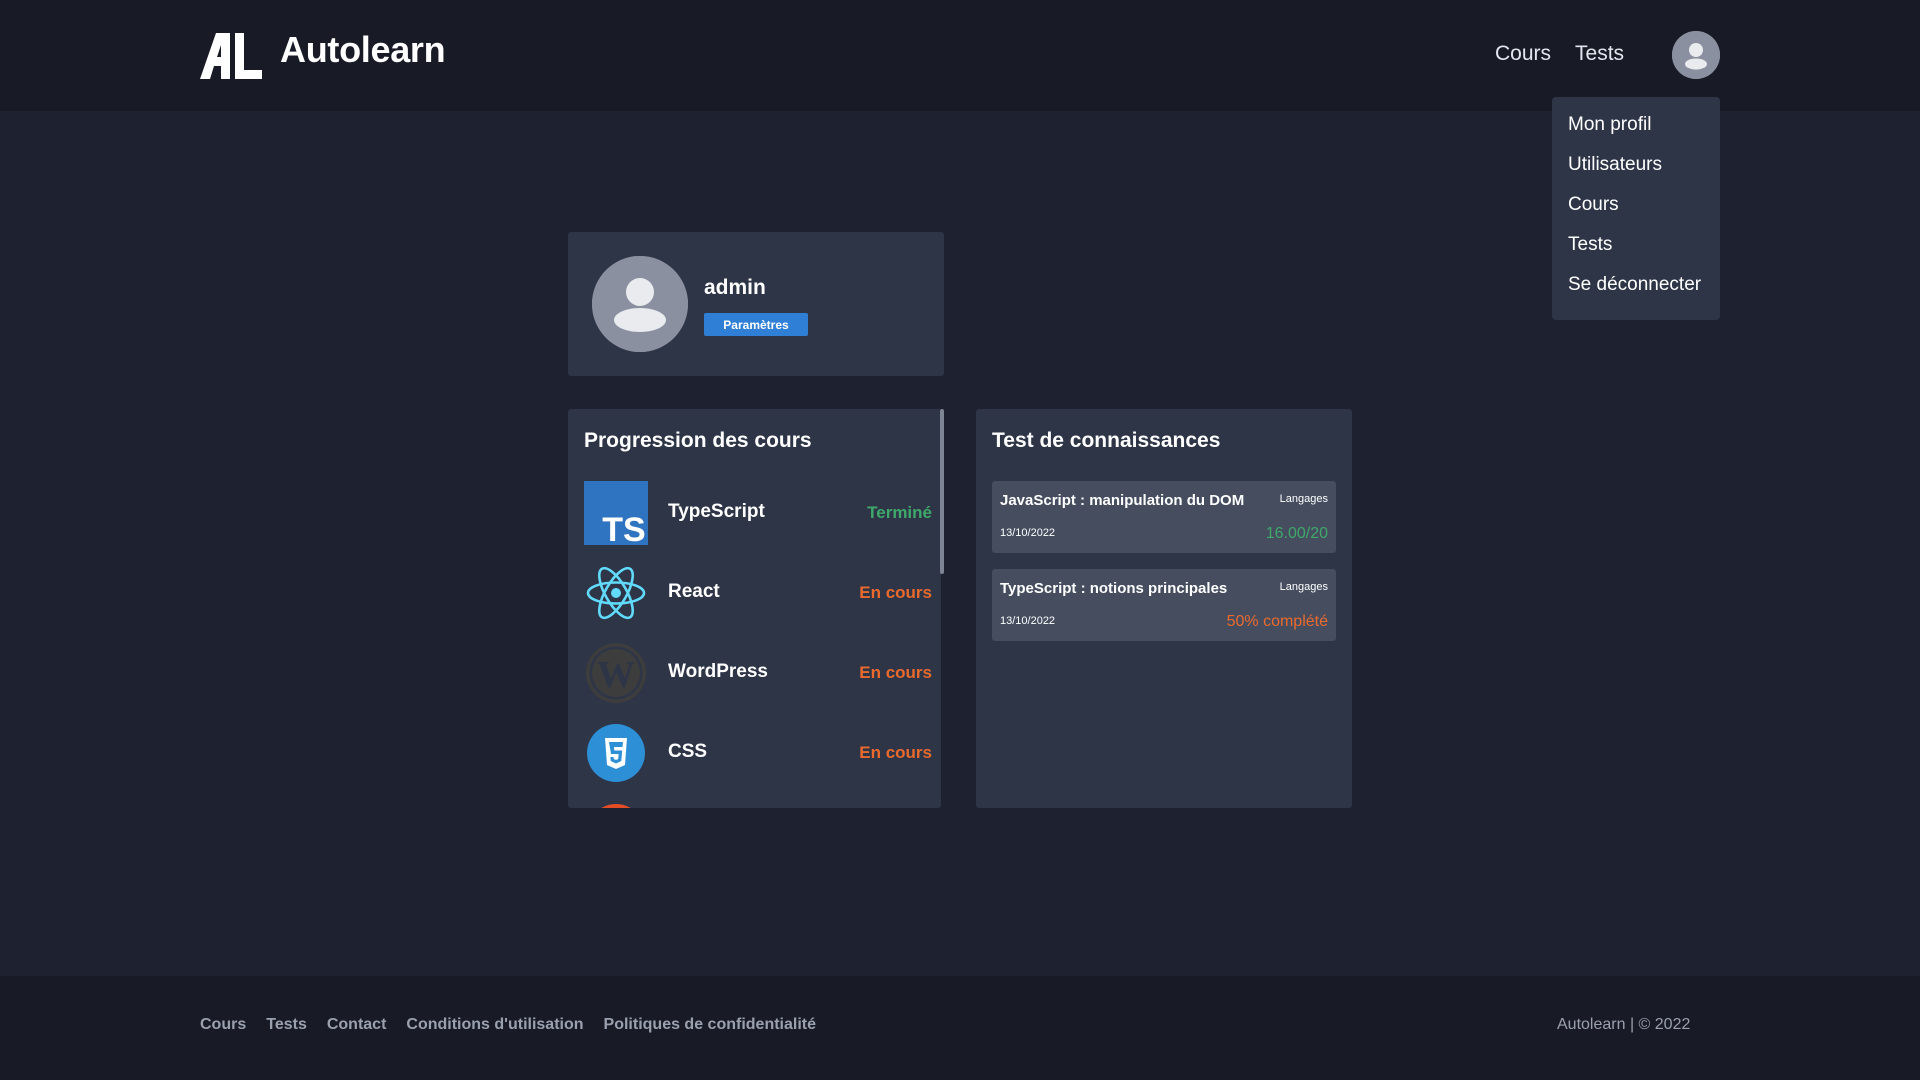 The width and height of the screenshot is (1920, 1080). What do you see at coordinates (1636, 175) in the screenshot?
I see `menu-item-users: Utilisateurs` at bounding box center [1636, 175].